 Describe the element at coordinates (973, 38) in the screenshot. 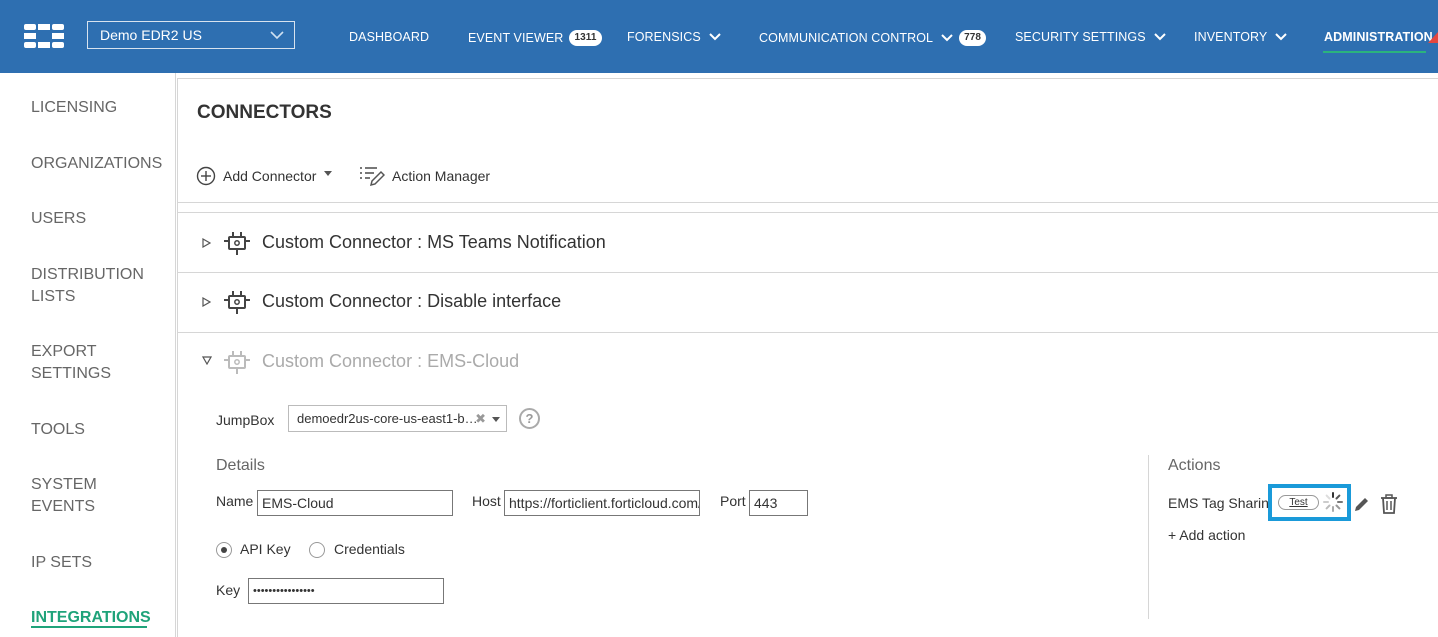

I see `communication-control-count-badge: 778` at that location.